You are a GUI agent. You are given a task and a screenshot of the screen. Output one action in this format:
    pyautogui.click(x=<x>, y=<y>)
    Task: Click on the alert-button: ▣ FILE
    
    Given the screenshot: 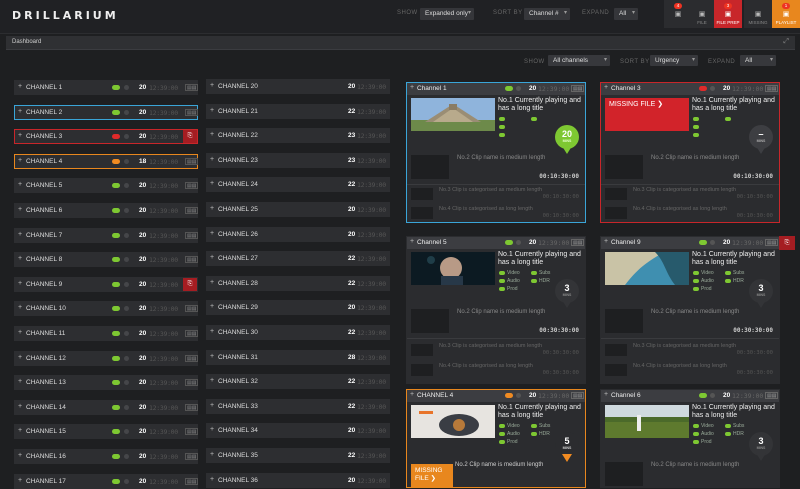 What is the action you would take?
    pyautogui.click(x=702, y=14)
    